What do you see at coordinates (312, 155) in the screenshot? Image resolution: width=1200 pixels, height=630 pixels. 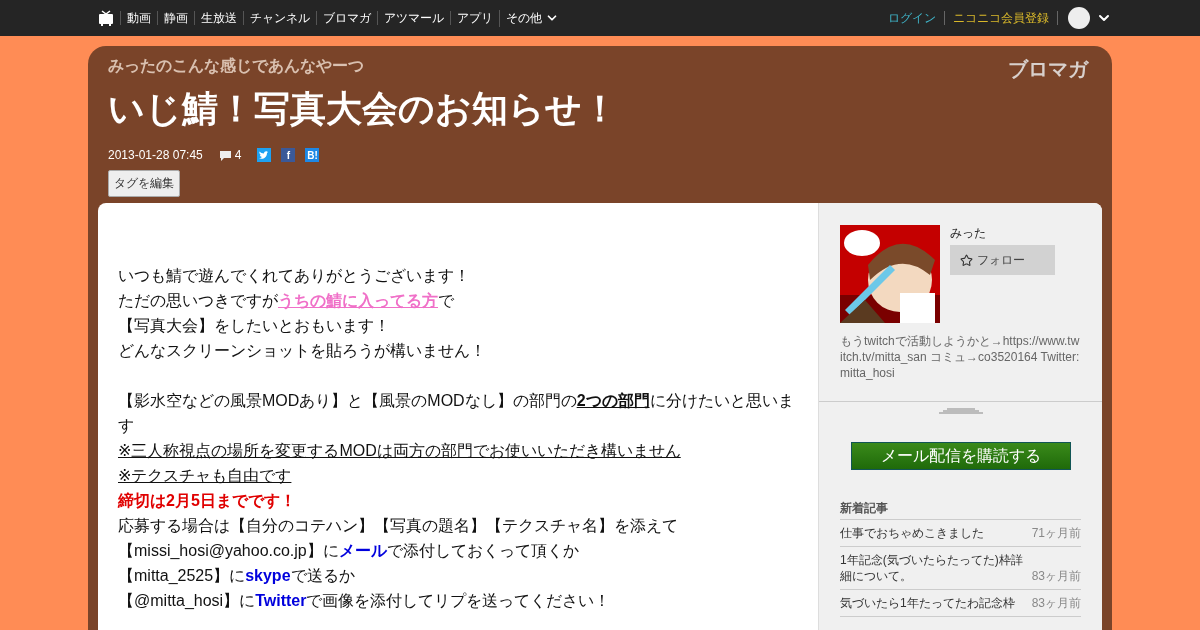 I see `share-link: B!` at bounding box center [312, 155].